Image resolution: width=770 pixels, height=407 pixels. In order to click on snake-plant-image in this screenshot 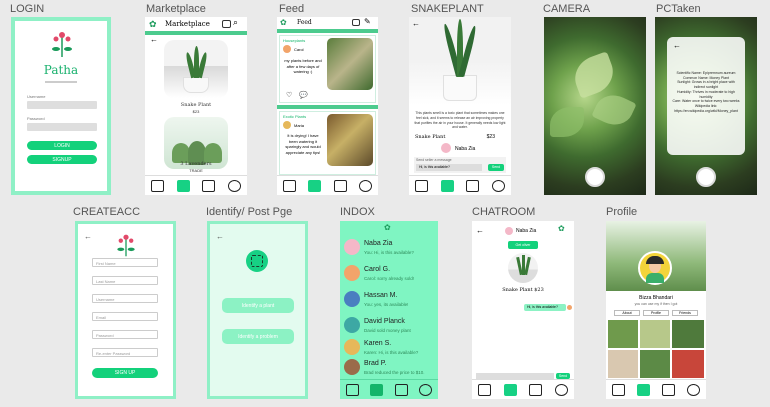, I will do `click(196, 69)`.